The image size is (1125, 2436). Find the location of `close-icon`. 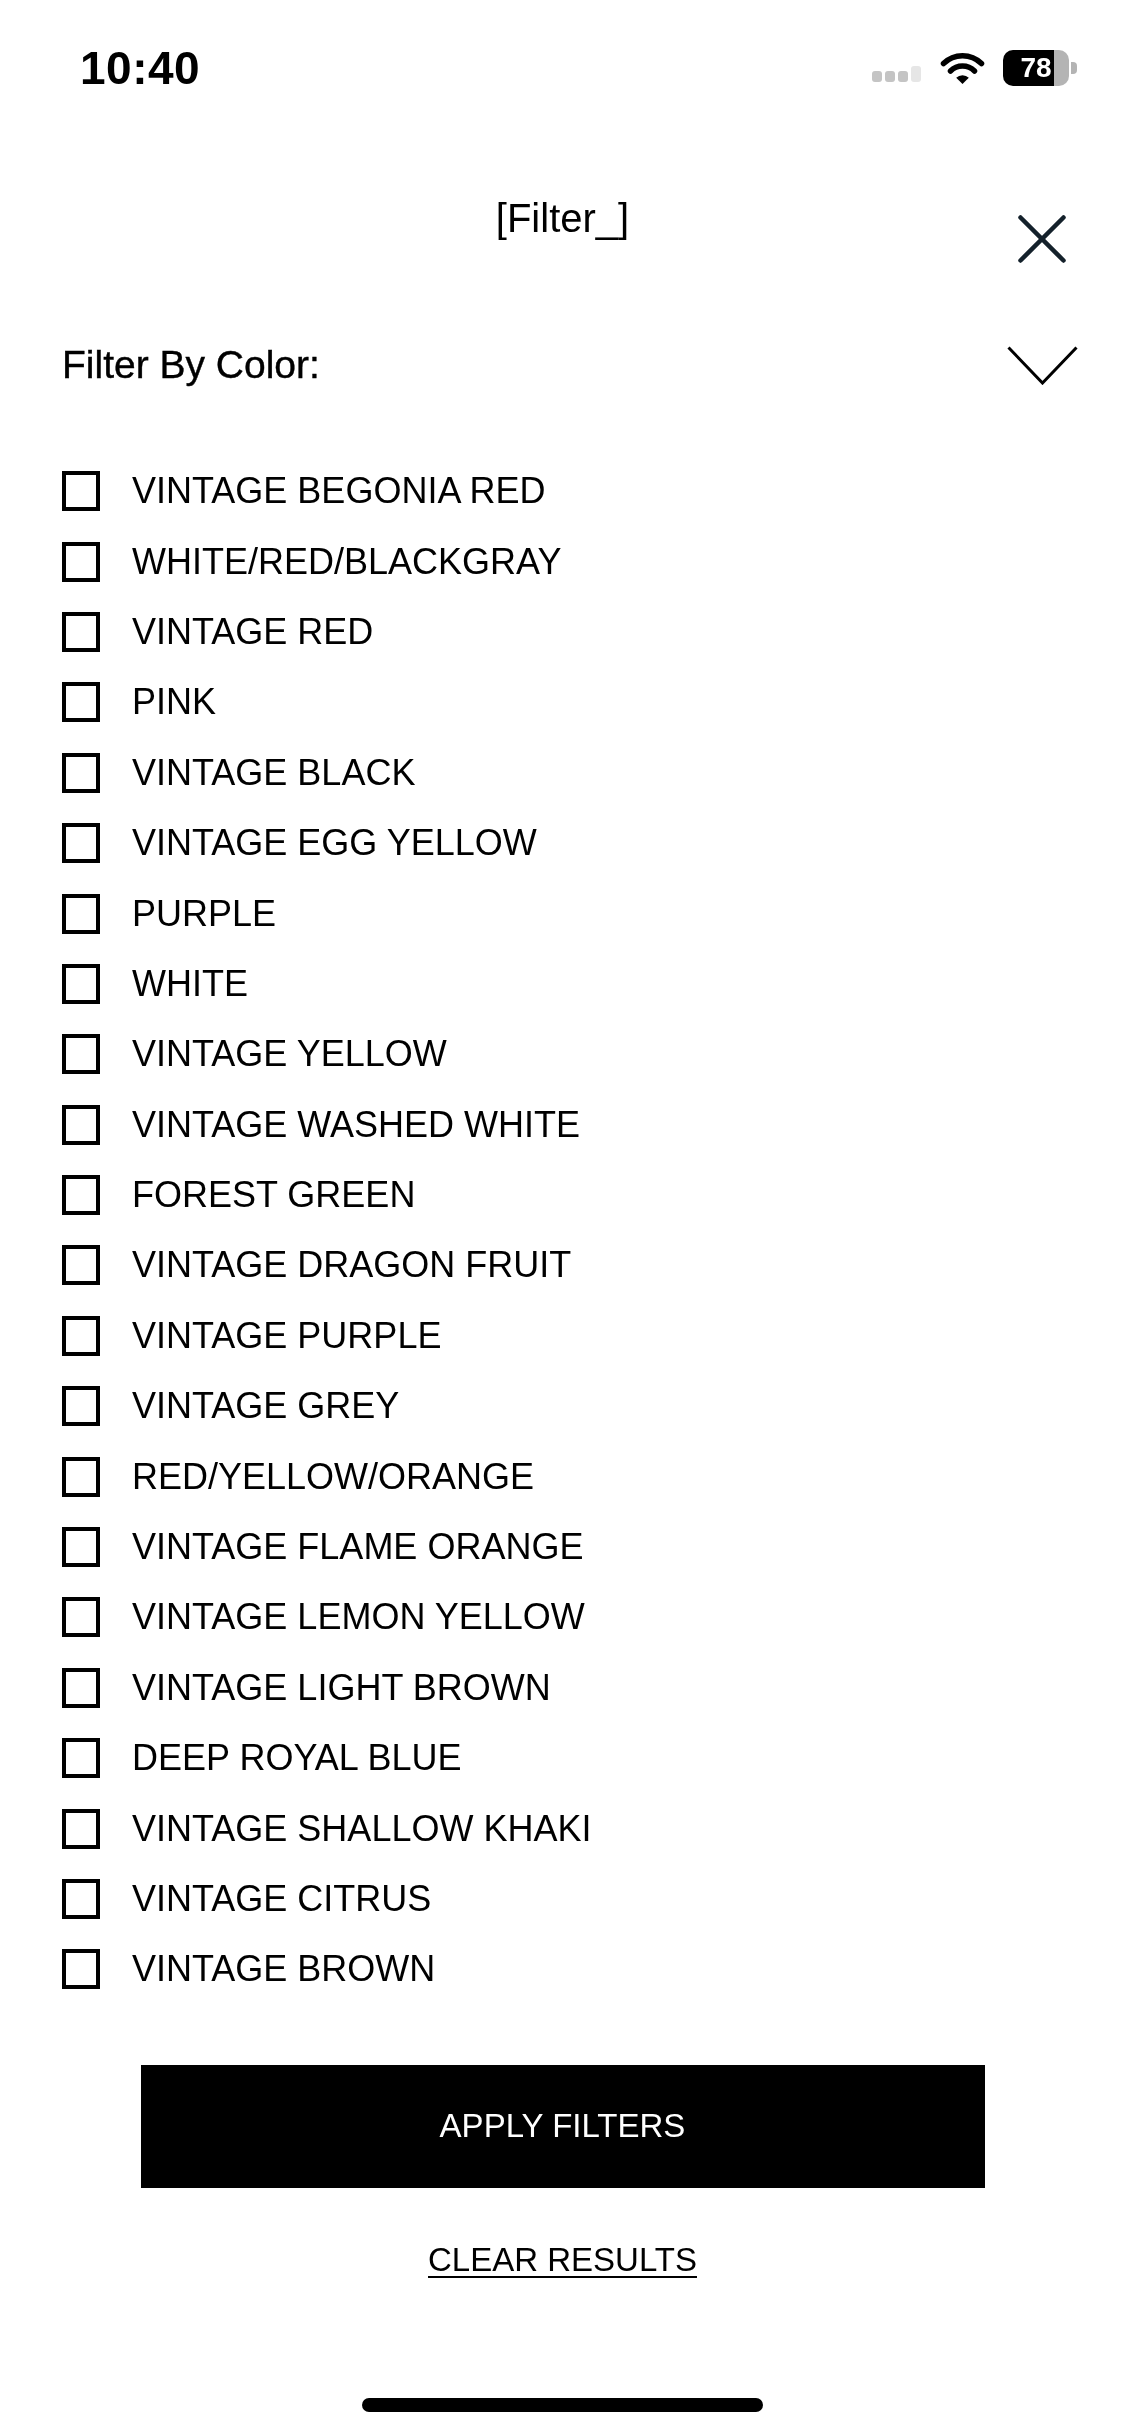

close-icon is located at coordinates (1042, 239).